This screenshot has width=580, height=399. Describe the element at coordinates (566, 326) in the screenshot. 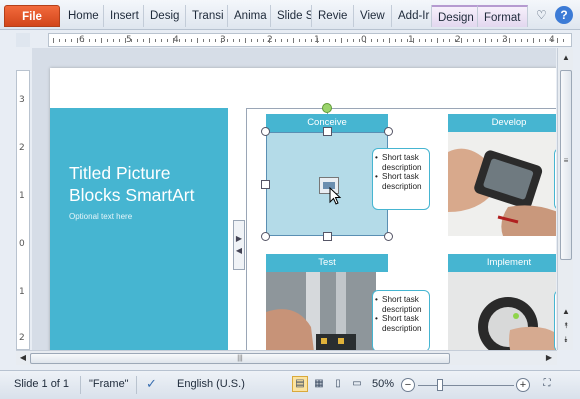

I see `previous-slide-icon: ⯭` at that location.